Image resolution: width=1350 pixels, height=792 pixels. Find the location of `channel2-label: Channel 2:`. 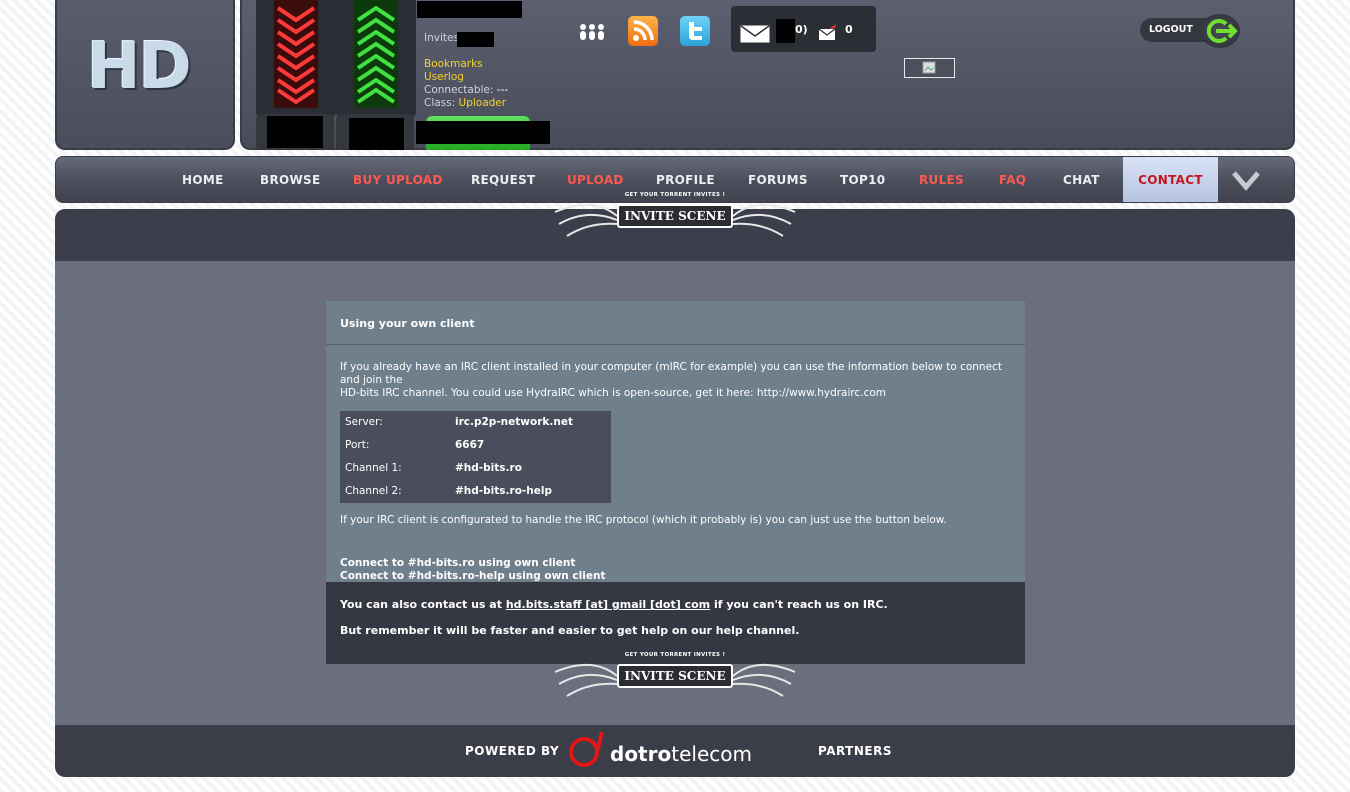

channel2-label: Channel 2: is located at coordinates (373, 491).